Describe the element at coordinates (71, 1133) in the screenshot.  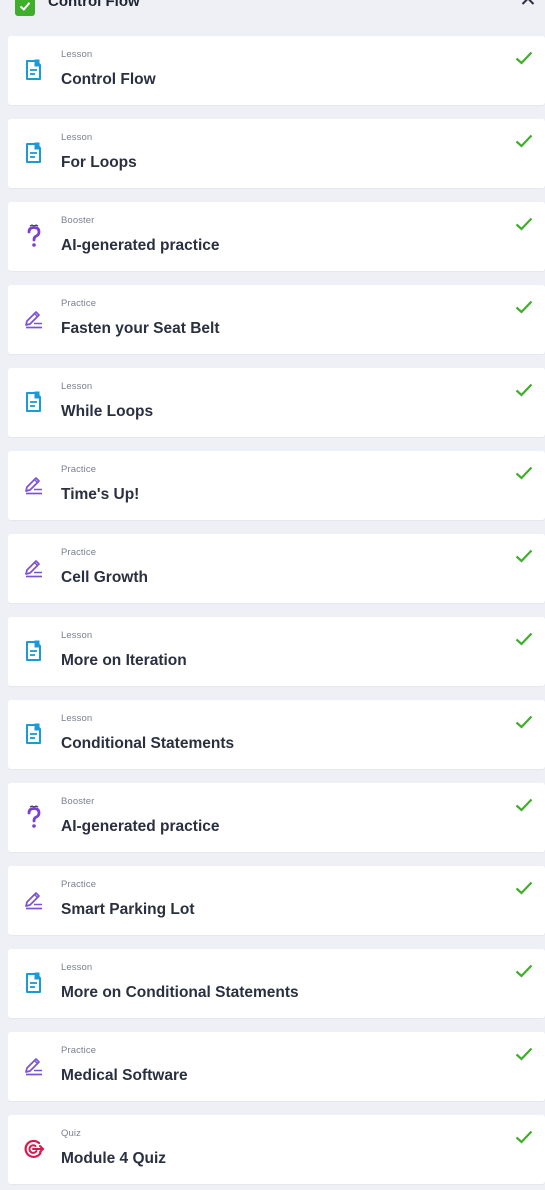
I see `item-type-label: Quiz` at that location.